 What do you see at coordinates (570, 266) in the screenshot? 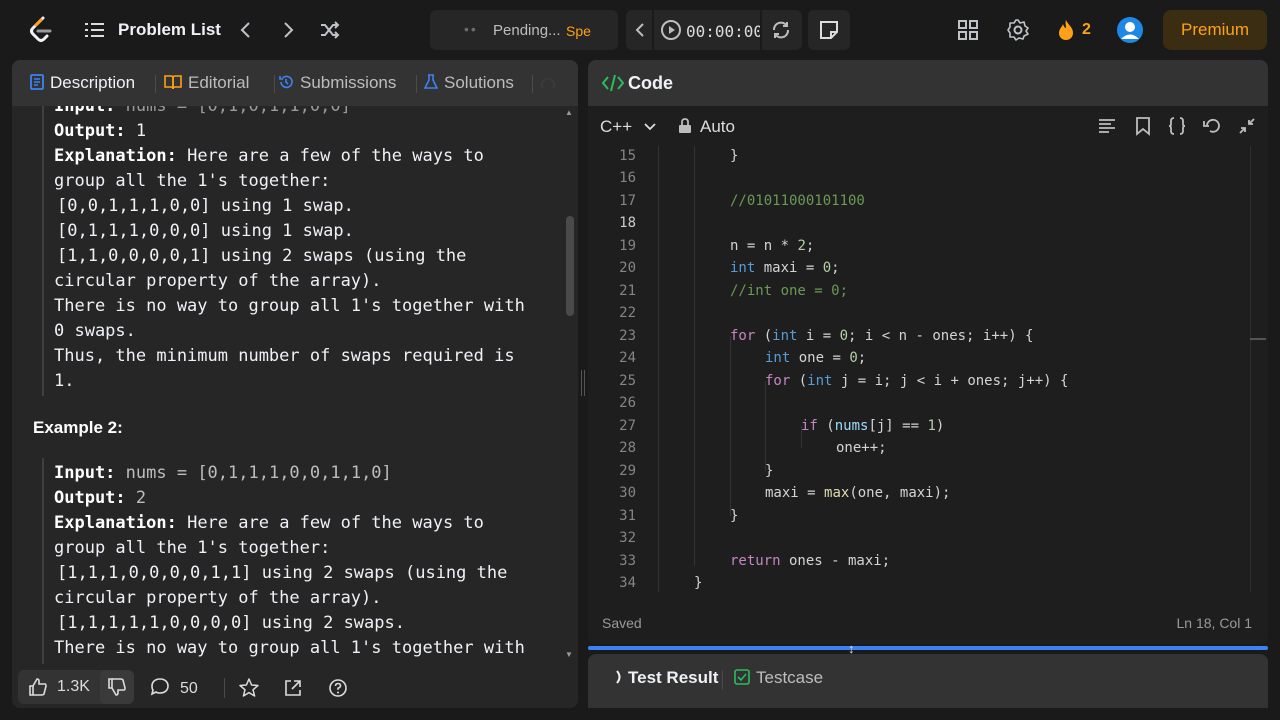
I see `description-scrollbar` at bounding box center [570, 266].